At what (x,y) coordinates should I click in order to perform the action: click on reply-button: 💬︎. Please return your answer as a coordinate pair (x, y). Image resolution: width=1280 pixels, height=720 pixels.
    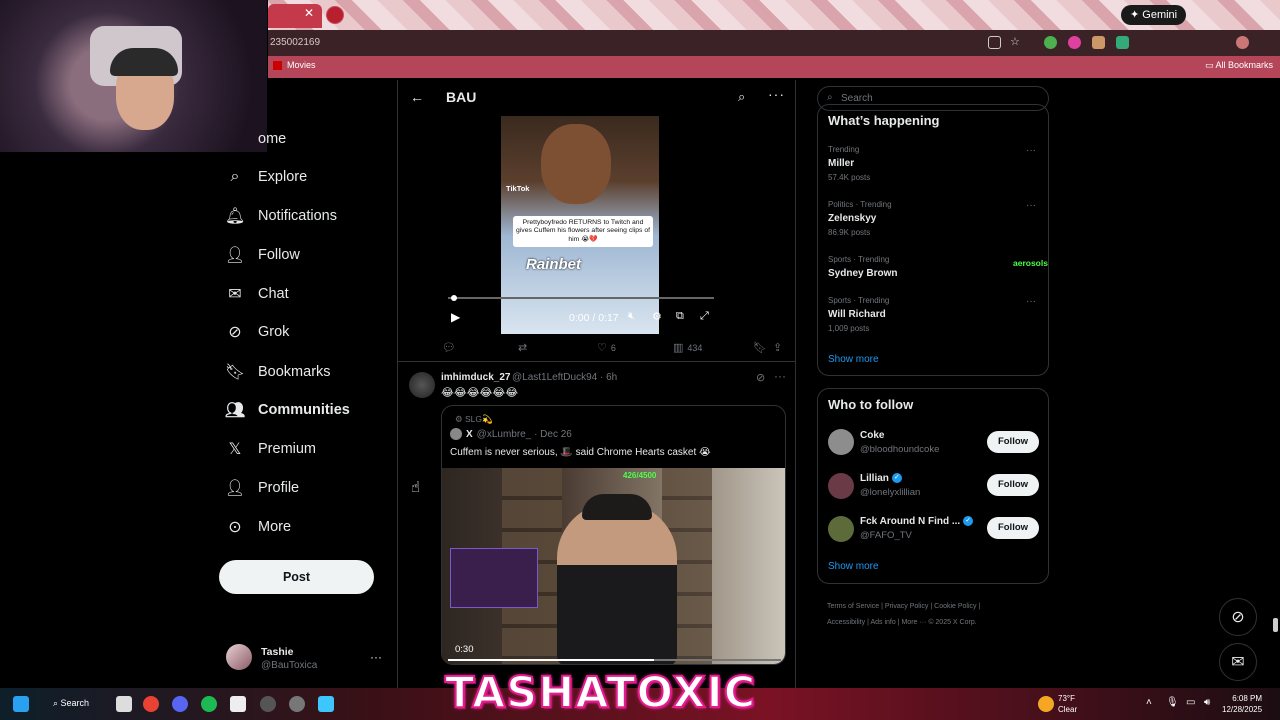
    Looking at the image, I should click on (451, 347).